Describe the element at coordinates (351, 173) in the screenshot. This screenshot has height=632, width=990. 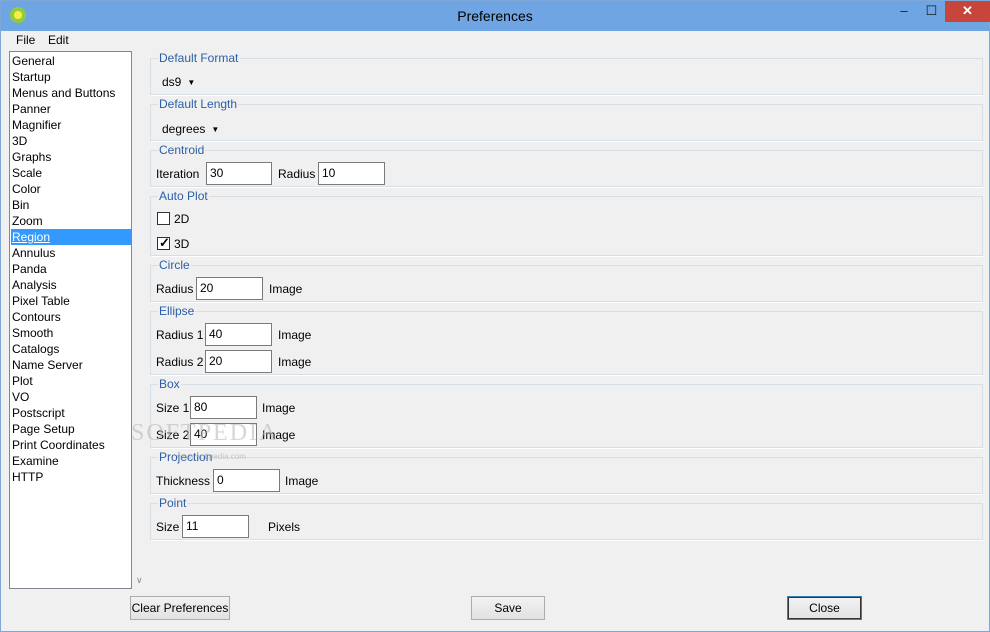
I see `centroid-radius-input: 10` at that location.